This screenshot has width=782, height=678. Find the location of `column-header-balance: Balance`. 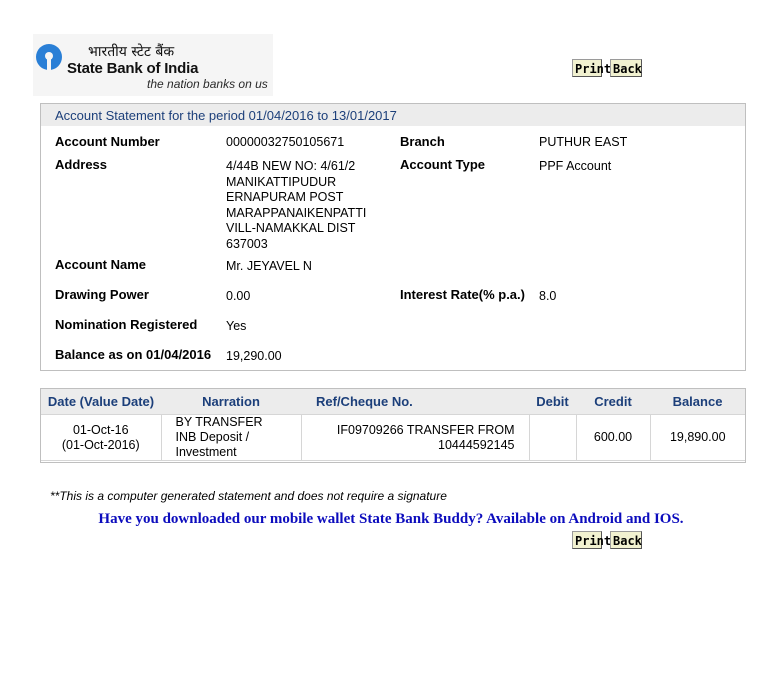

column-header-balance: Balance is located at coordinates (697, 402).